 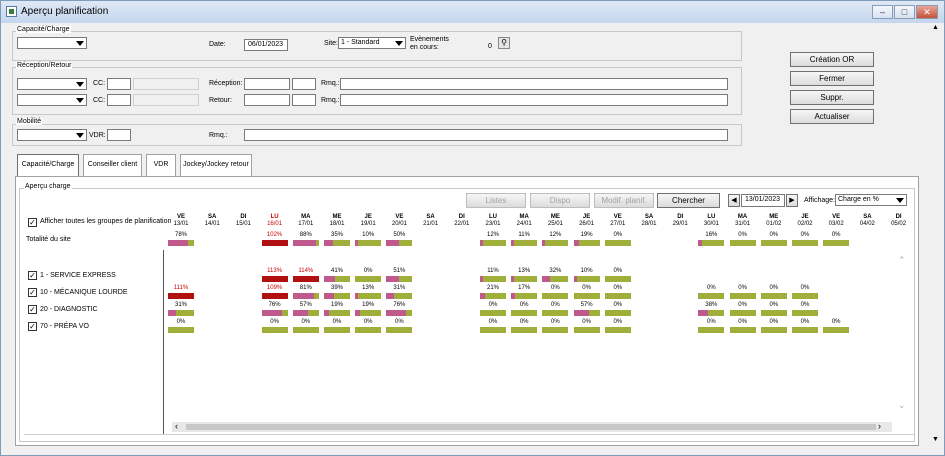 What do you see at coordinates (902, 260) in the screenshot?
I see `scroll-up-icon: ⌃` at bounding box center [902, 260].